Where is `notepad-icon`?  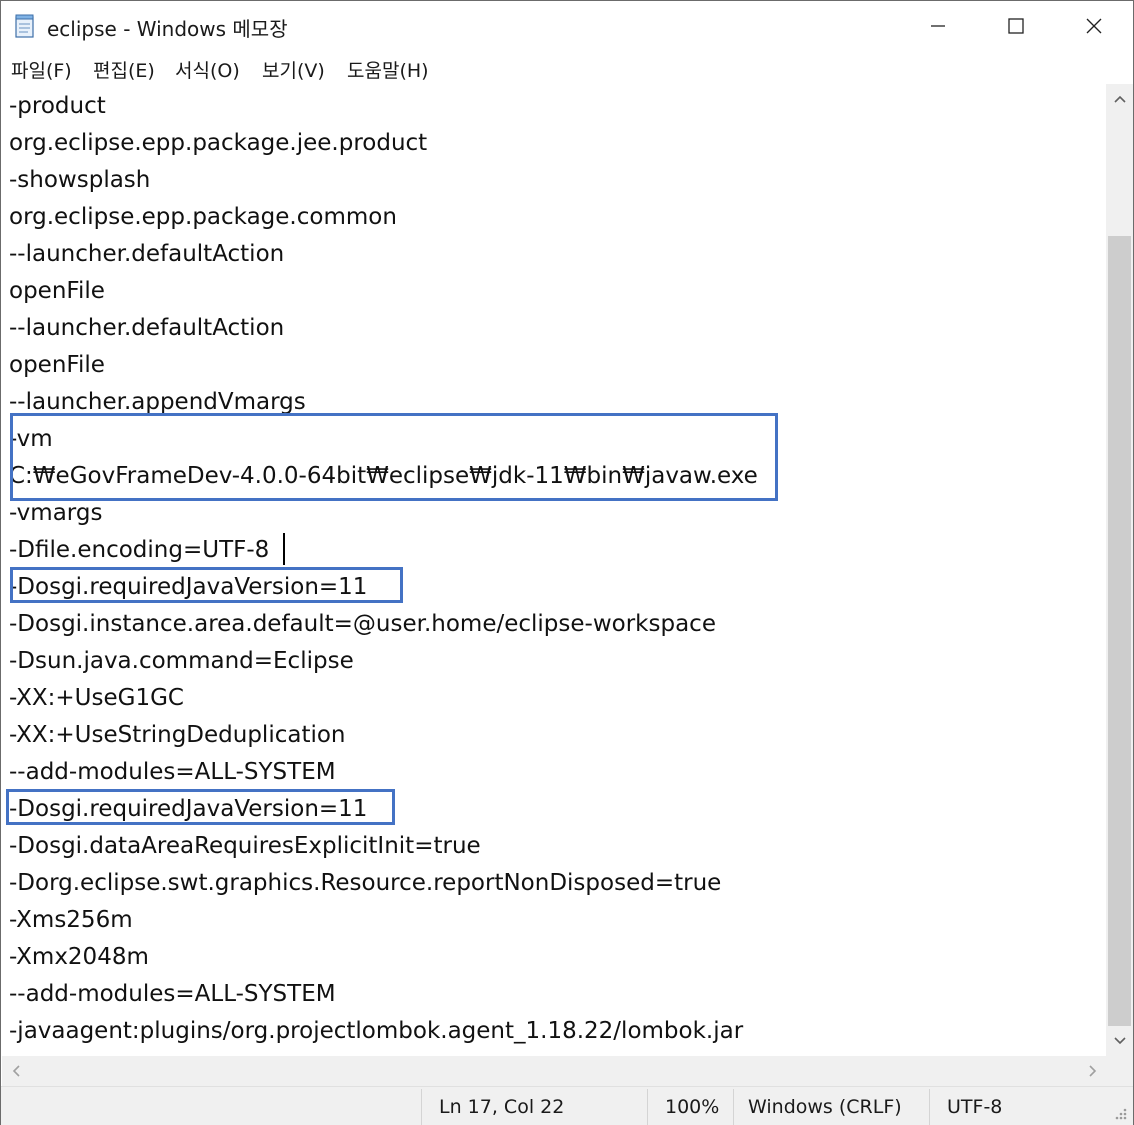
notepad-icon is located at coordinates (24, 26).